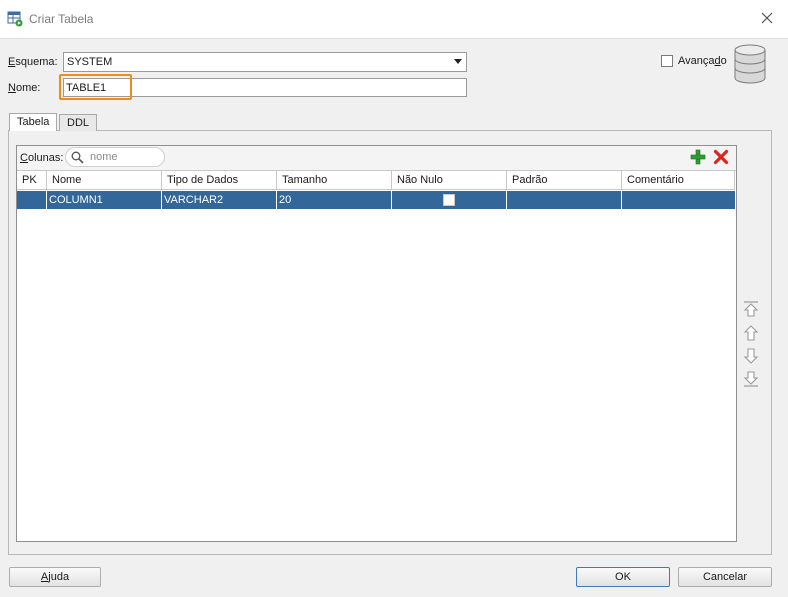  Describe the element at coordinates (458, 61) in the screenshot. I see `chevron-down-icon` at that location.